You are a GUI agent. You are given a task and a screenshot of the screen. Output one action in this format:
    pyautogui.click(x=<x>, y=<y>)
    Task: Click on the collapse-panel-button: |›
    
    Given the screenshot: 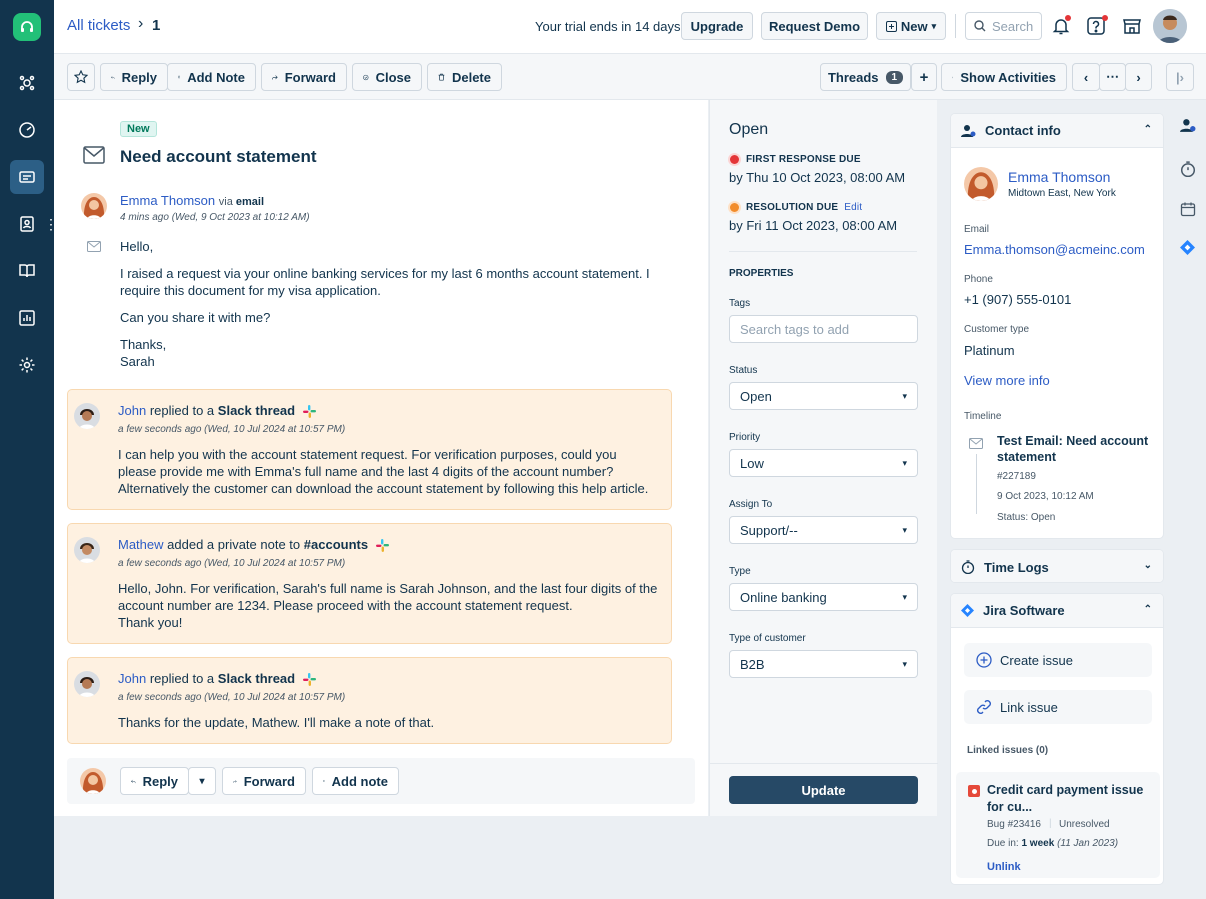 What is the action you would take?
    pyautogui.click(x=1180, y=77)
    